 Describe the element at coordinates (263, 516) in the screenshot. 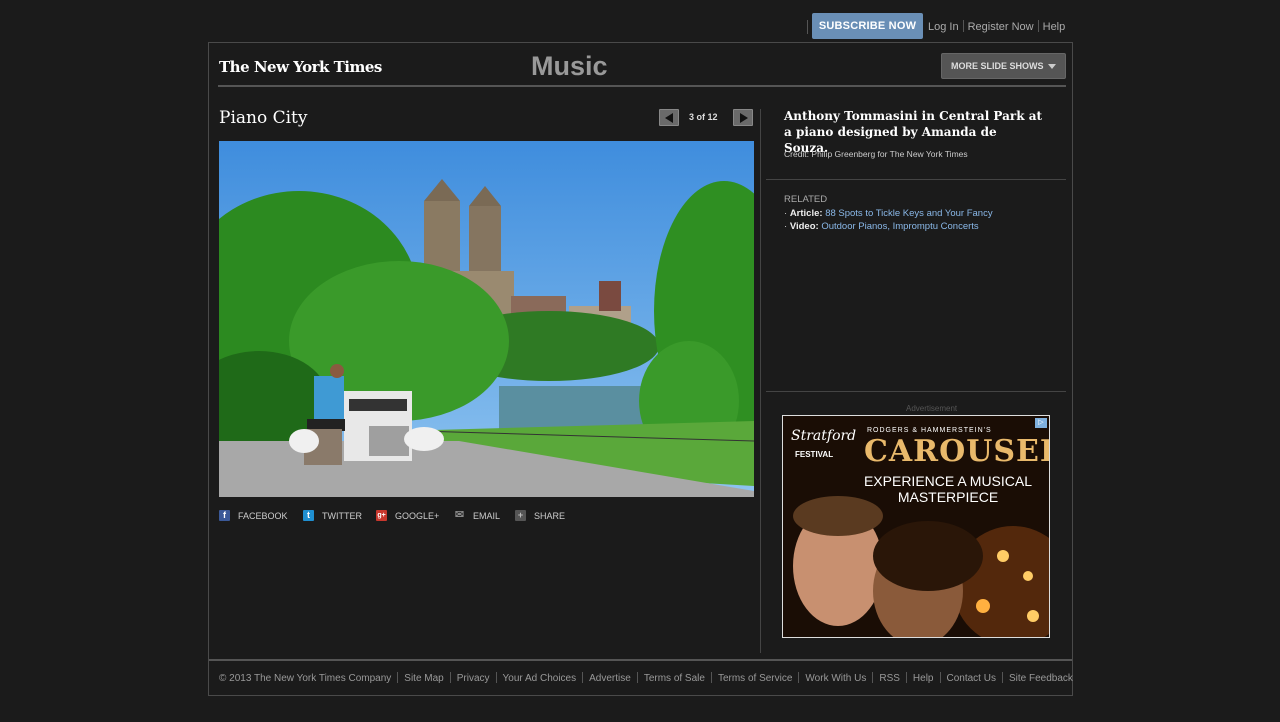

I see `facebook-label: FACEBOOK` at that location.